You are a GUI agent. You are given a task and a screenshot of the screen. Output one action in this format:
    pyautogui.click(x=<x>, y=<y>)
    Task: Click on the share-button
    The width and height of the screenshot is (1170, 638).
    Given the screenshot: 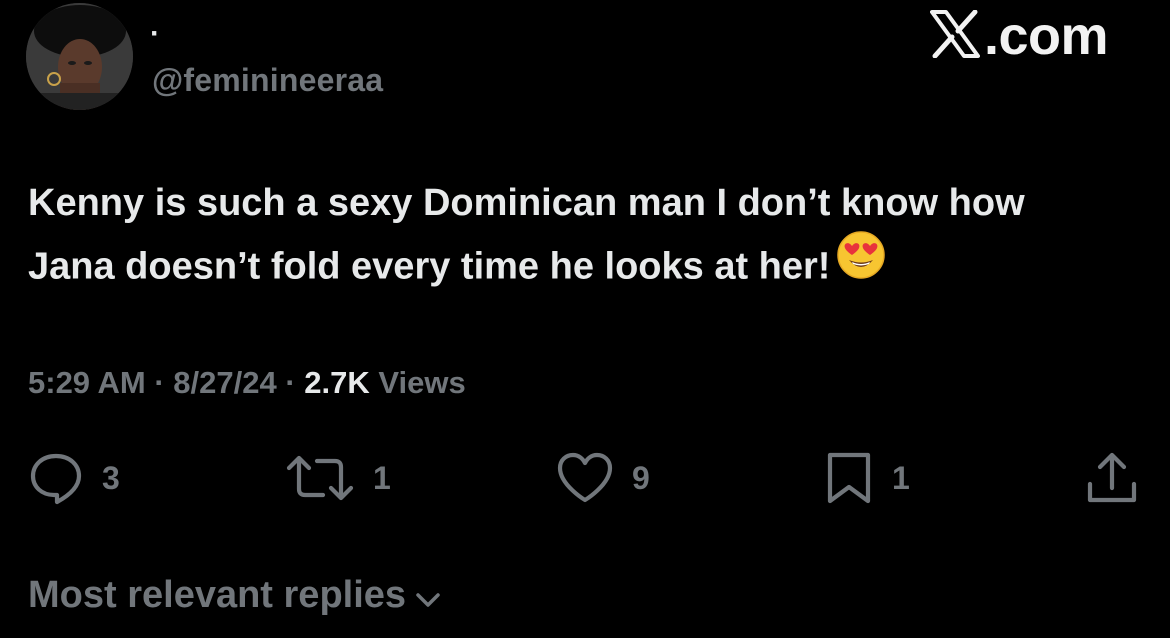 What is the action you would take?
    pyautogui.click(x=1112, y=478)
    